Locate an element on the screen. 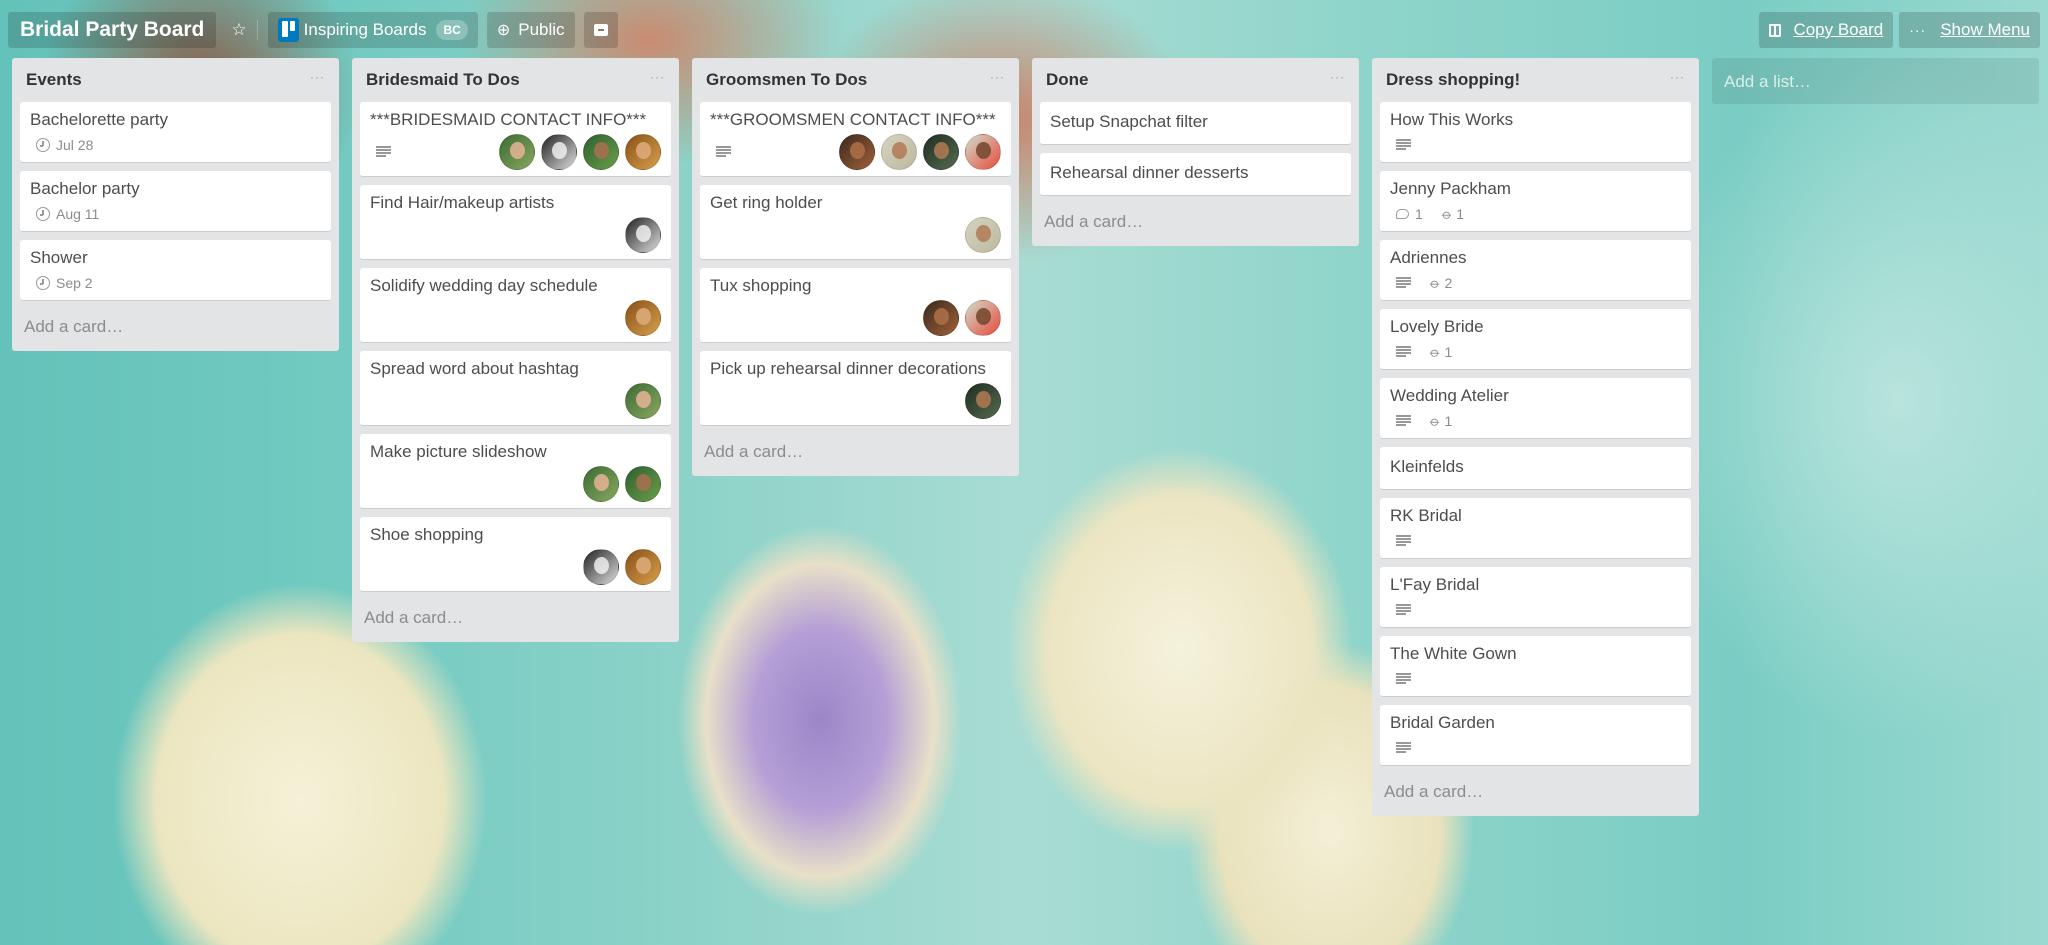  card: Bachelor party Aug 11 is located at coordinates (175, 201).